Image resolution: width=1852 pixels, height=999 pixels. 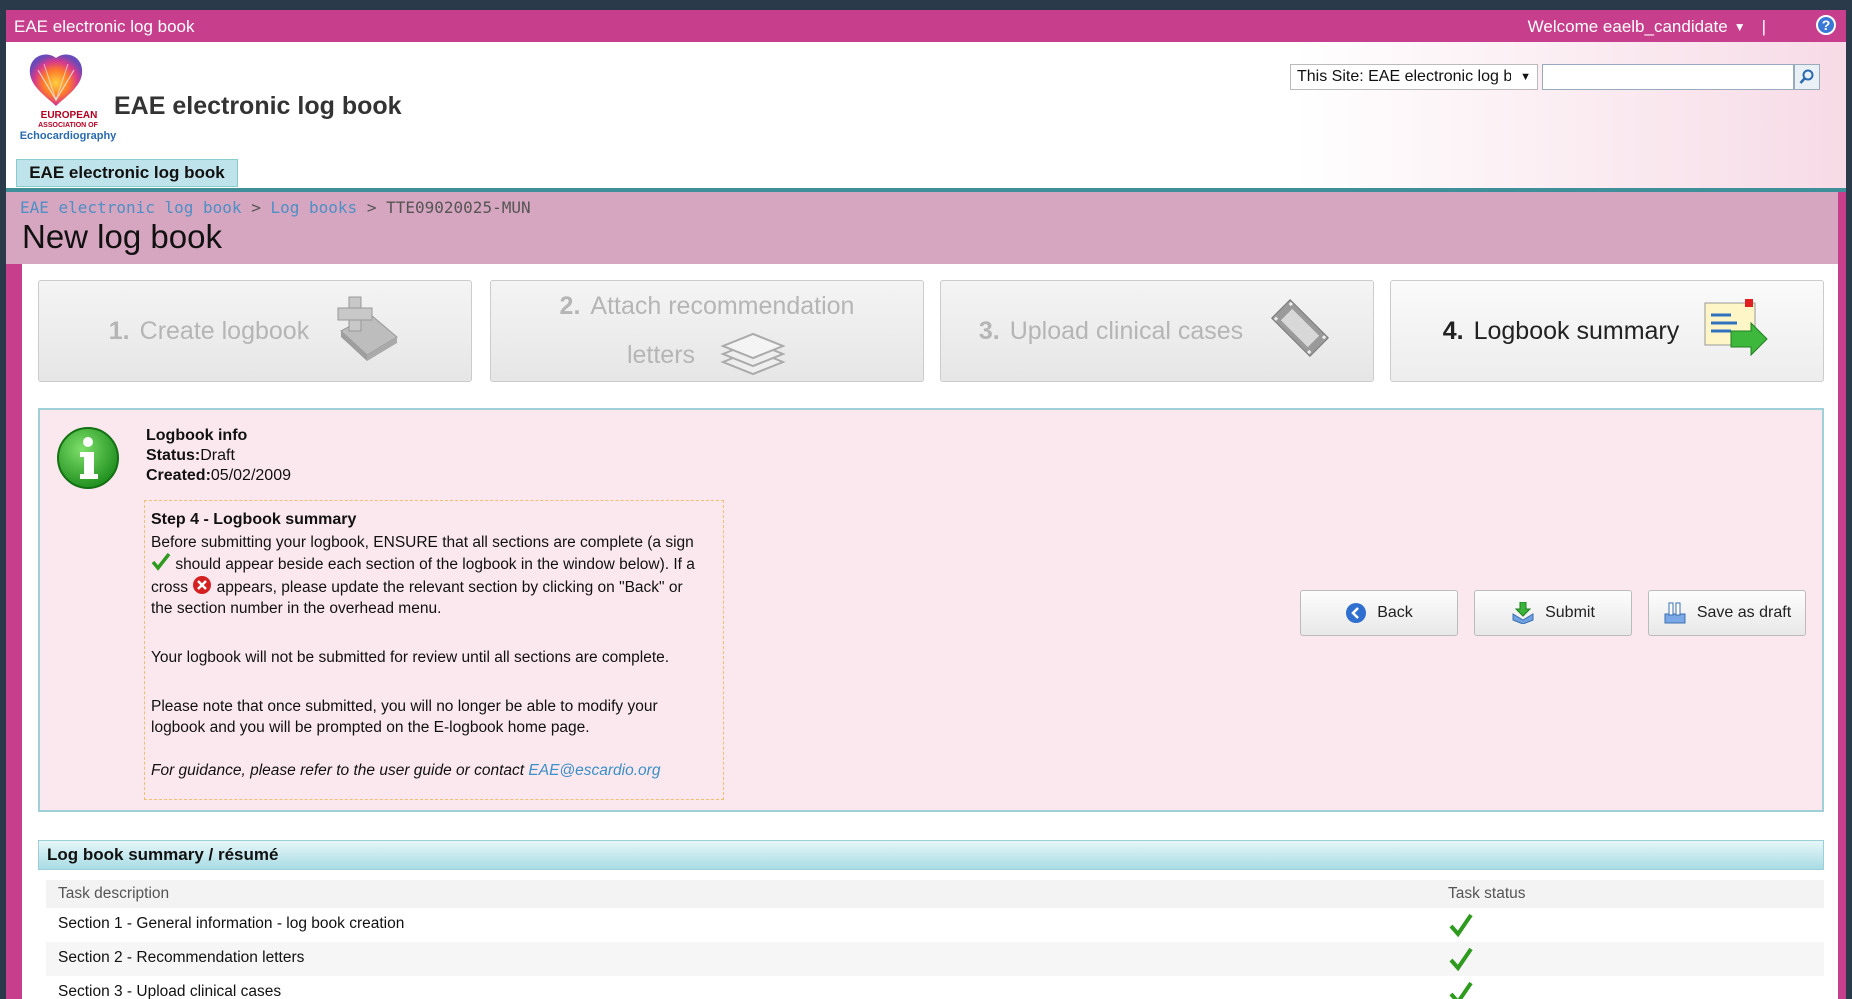 What do you see at coordinates (296, 608) in the screenshot?
I see `instruction-text: the section number in the overhead menu.` at bounding box center [296, 608].